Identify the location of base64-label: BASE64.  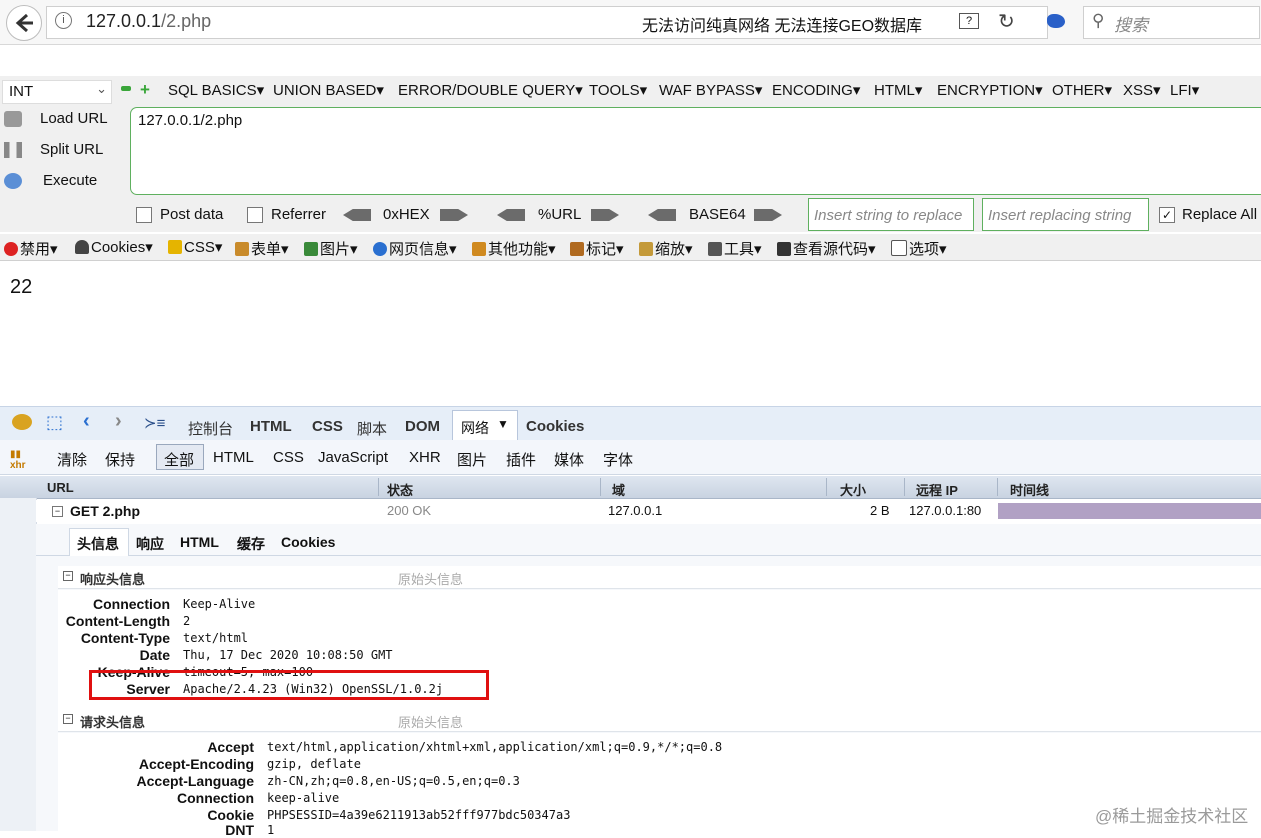
(717, 214).